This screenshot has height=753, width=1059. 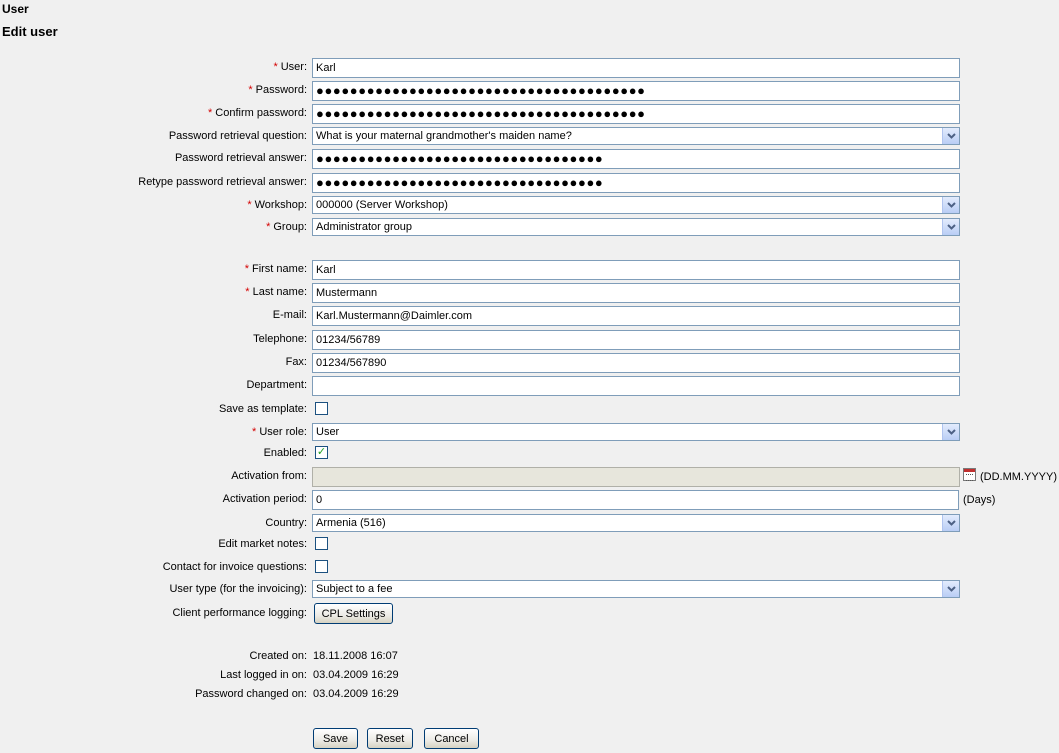 What do you see at coordinates (251, 694) in the screenshot?
I see `password-changed-label: Password changed on:` at bounding box center [251, 694].